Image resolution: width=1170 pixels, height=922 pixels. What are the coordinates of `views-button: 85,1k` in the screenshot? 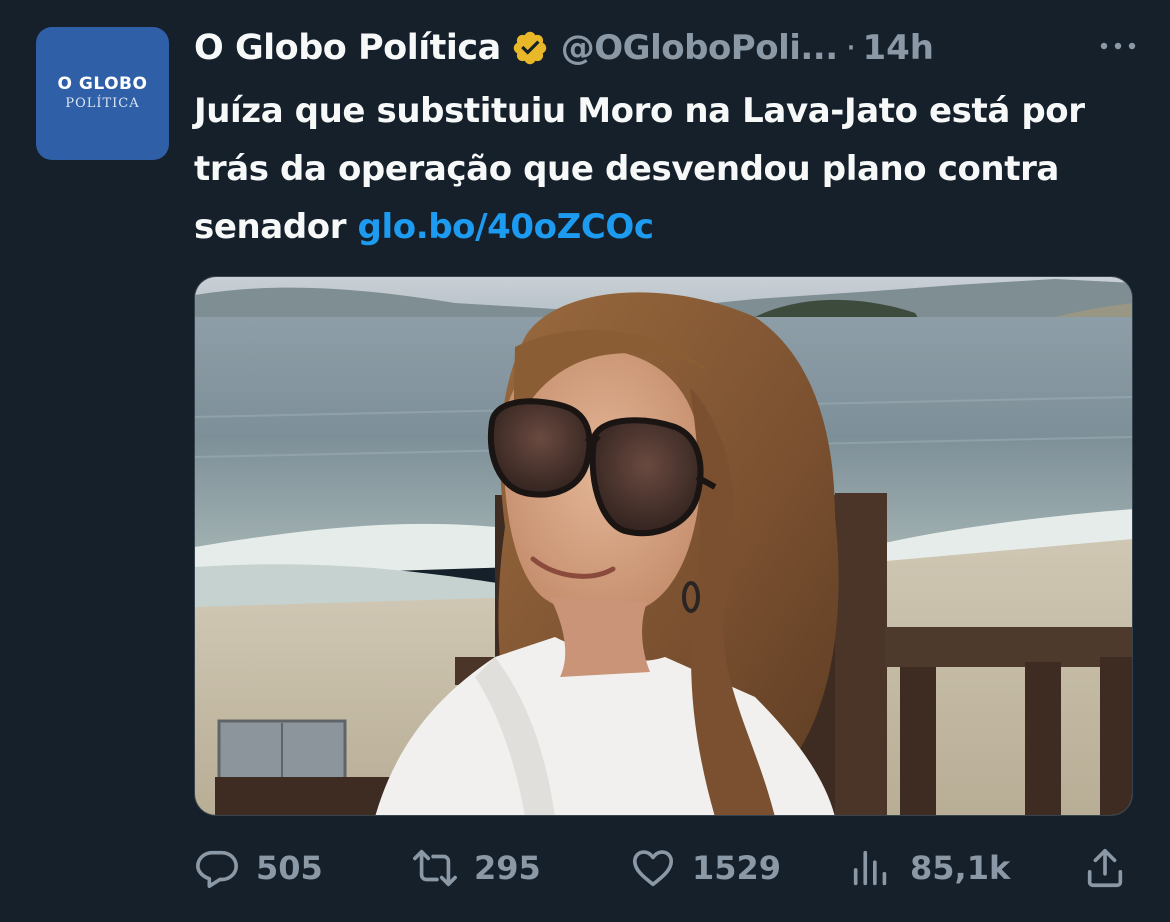 It's located at (929, 868).